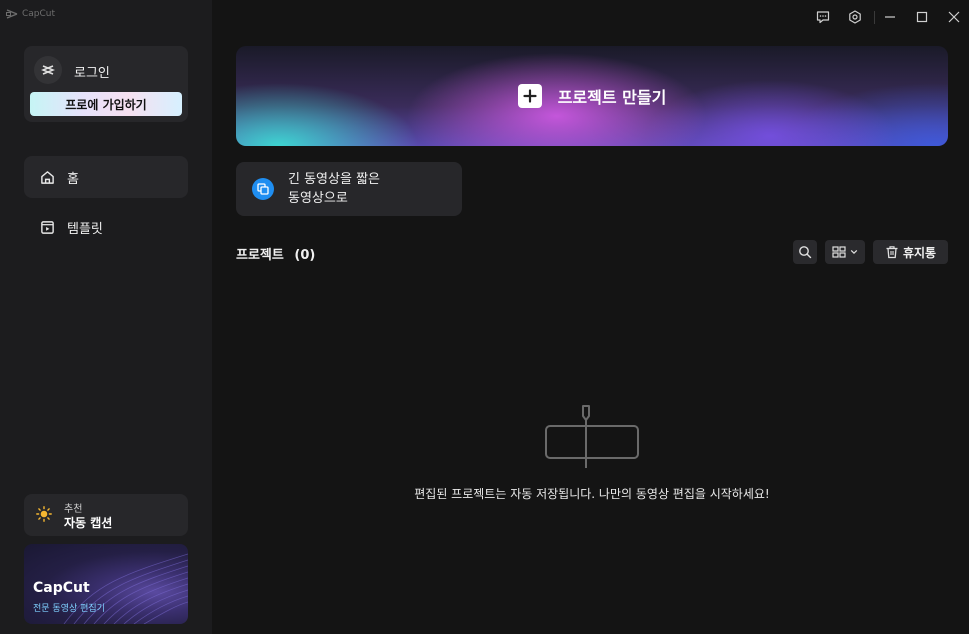 This screenshot has height=634, width=969. What do you see at coordinates (69, 609) in the screenshot?
I see `promo-subtitle: 전문 동영상 편집기` at bounding box center [69, 609].